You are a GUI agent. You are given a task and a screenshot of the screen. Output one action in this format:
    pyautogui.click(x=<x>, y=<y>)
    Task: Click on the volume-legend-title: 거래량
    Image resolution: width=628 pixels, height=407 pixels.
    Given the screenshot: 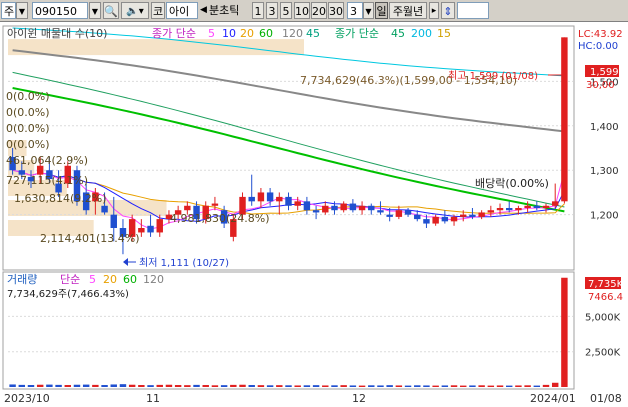 What is the action you would take?
    pyautogui.click(x=22, y=279)
    